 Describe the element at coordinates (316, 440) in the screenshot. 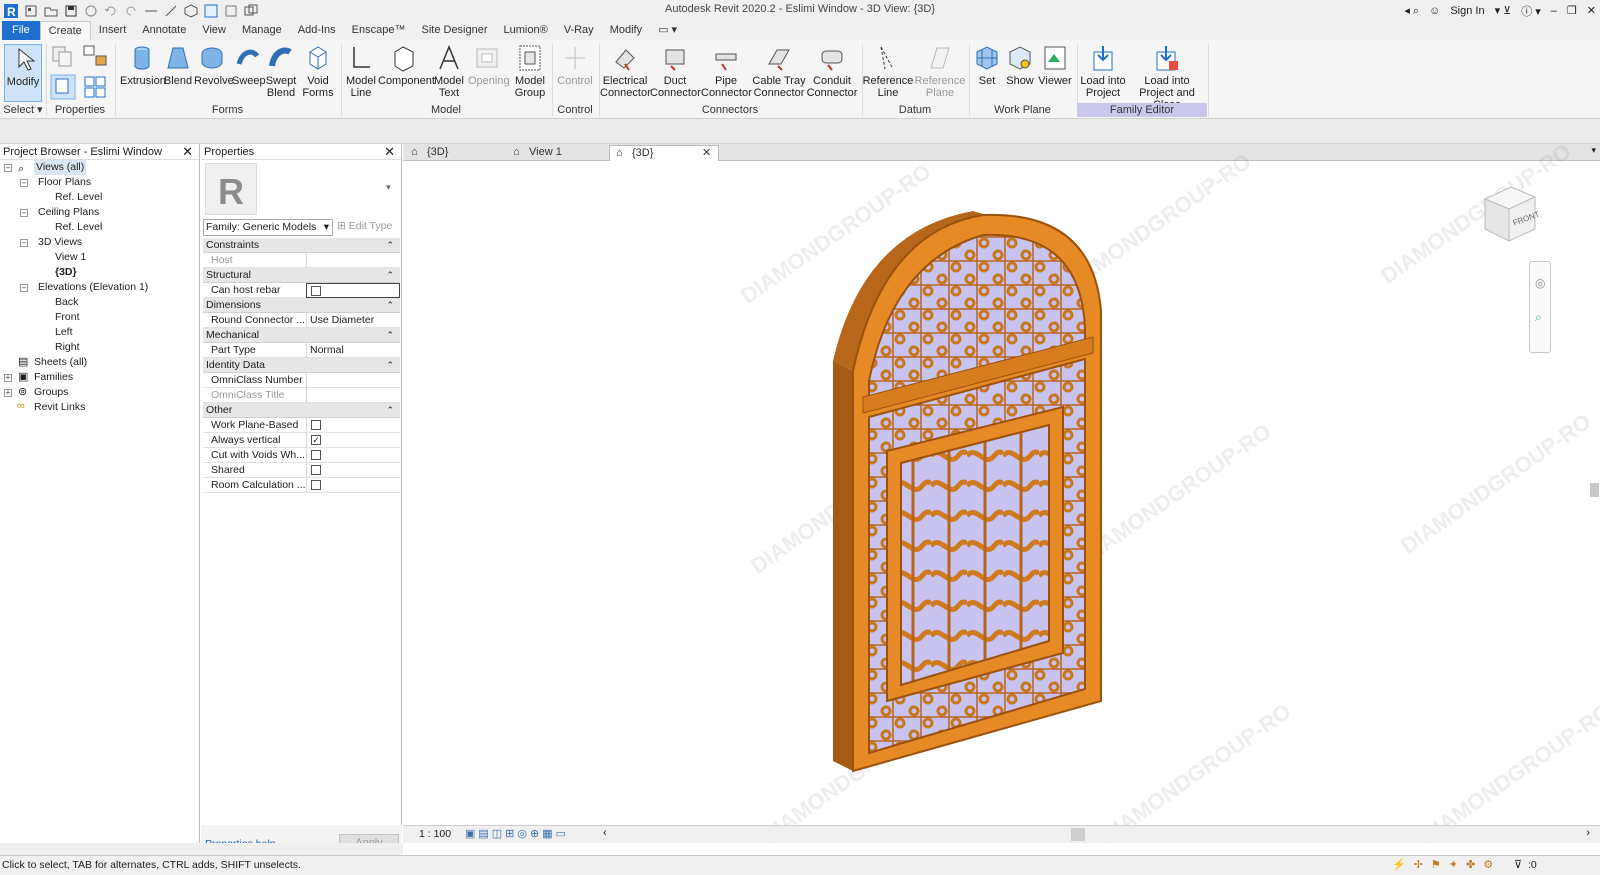

I see `always-vertical-checkbox: ✓` at that location.